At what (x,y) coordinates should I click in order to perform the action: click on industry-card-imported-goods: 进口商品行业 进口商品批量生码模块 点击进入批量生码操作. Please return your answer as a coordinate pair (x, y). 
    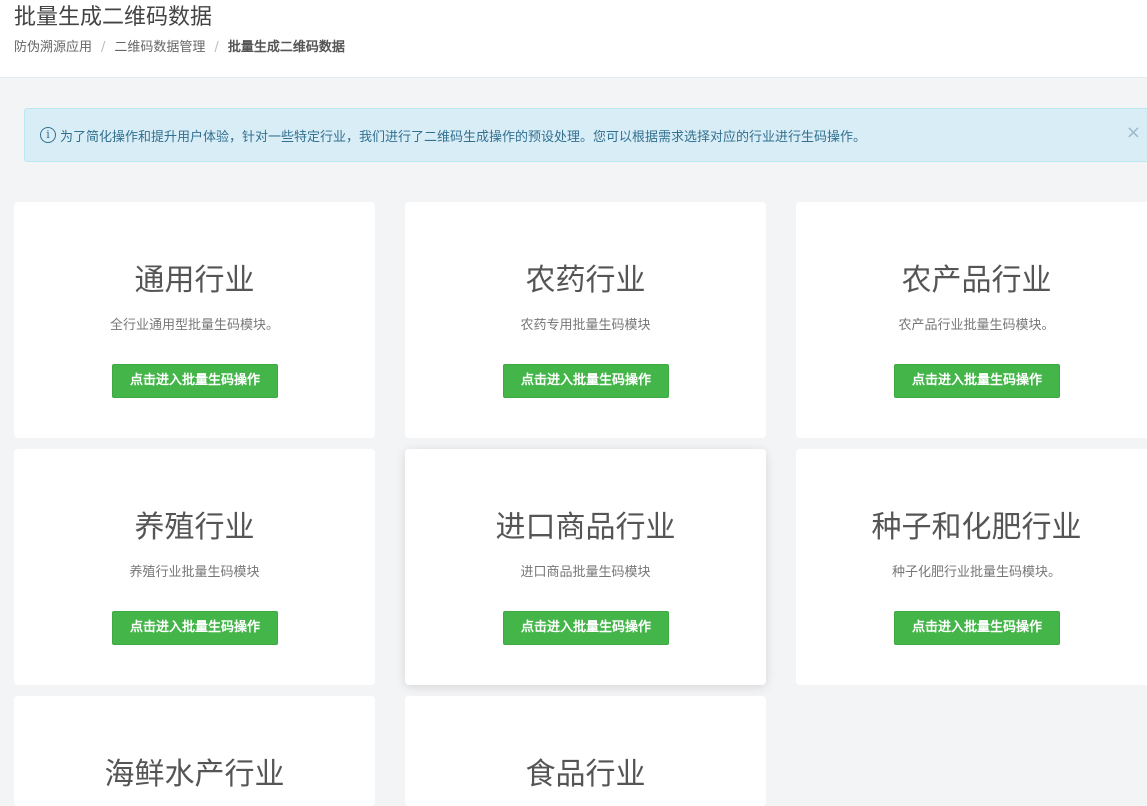
    Looking at the image, I should click on (585, 567).